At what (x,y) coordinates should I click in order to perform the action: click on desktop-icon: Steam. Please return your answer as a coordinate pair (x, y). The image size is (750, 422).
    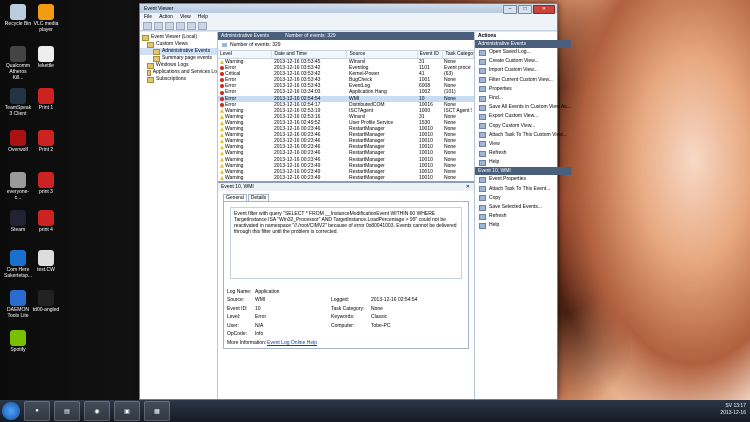
    Looking at the image, I should click on (18, 221).